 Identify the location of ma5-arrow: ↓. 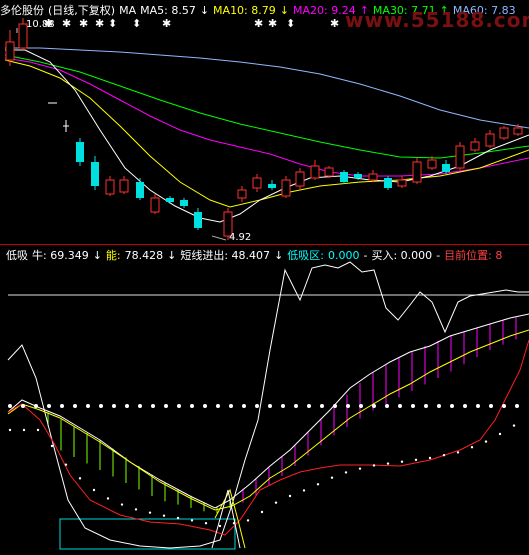
(204, 10).